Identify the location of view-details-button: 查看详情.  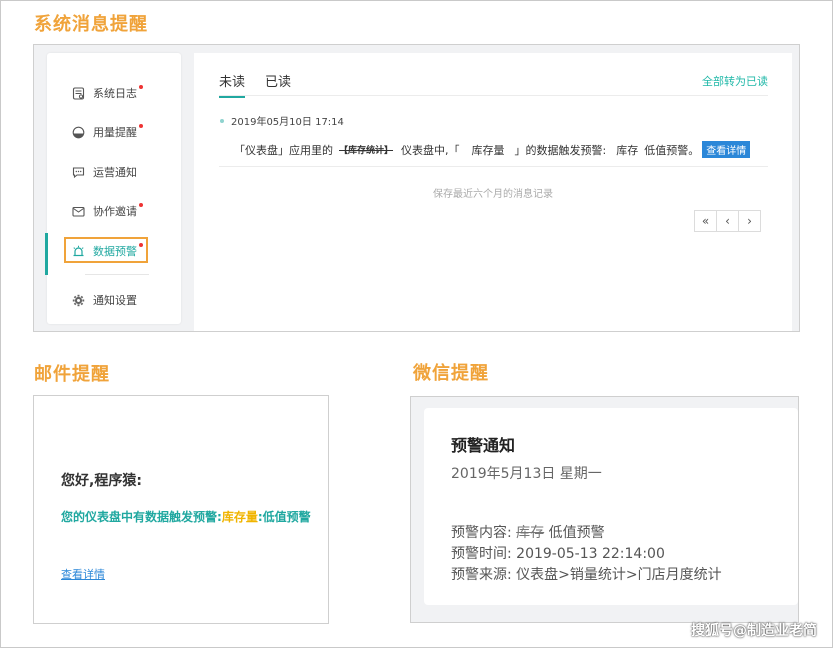
(726, 149).